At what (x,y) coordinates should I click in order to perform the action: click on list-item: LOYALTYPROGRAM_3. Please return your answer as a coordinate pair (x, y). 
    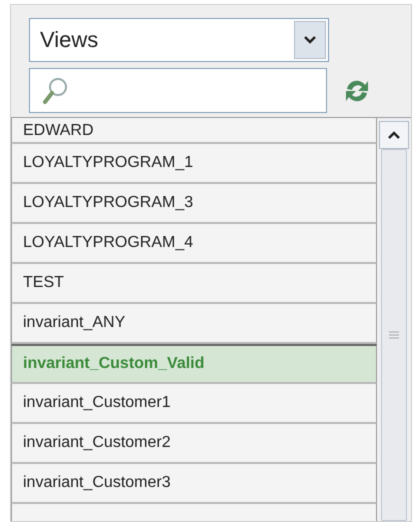
    Looking at the image, I should click on (194, 204).